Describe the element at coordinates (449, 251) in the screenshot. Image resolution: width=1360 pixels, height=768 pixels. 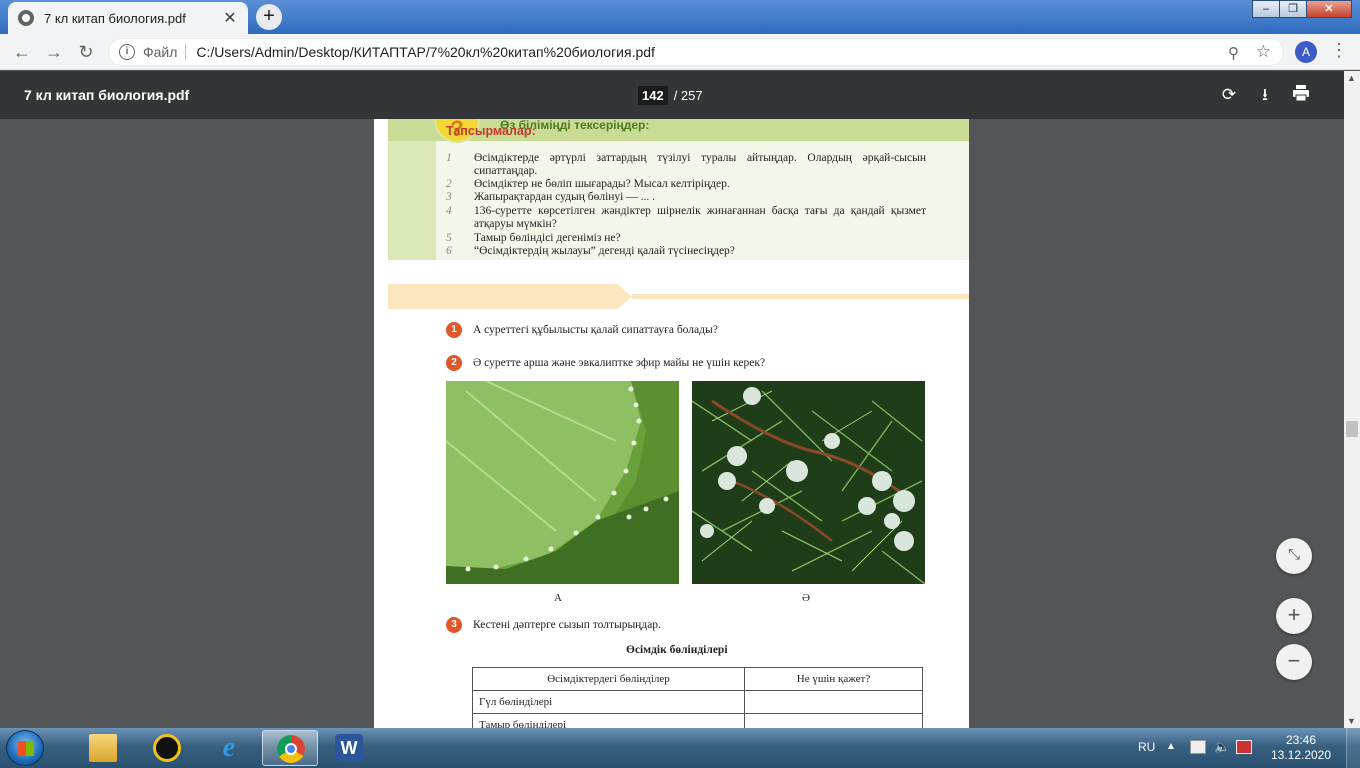
I see `question-number: 6` at that location.